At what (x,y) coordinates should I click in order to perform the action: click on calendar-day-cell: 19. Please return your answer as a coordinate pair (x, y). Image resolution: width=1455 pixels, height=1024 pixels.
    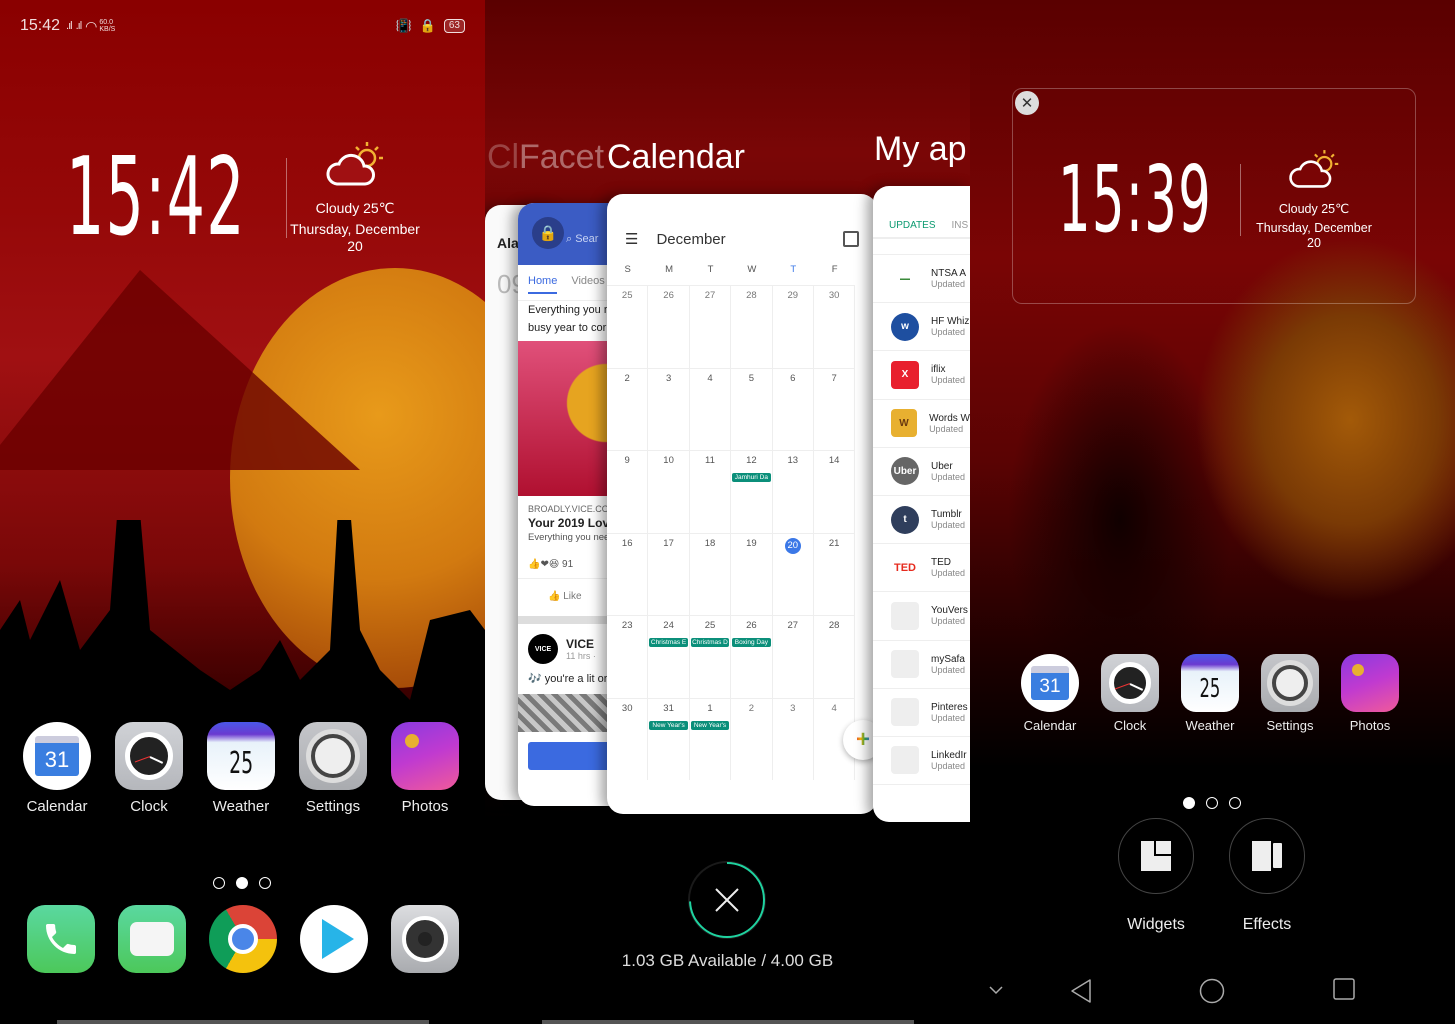
    Looking at the image, I should click on (752, 573).